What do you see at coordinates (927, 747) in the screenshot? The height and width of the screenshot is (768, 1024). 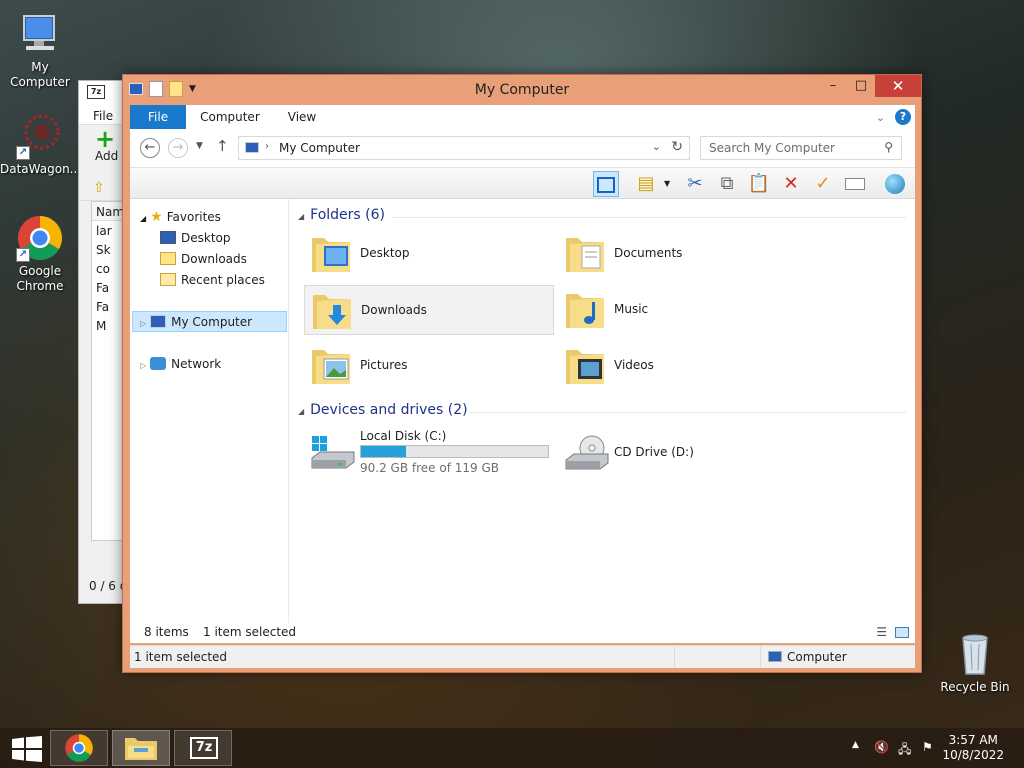 I see `action-center-icon: ⚑` at bounding box center [927, 747].